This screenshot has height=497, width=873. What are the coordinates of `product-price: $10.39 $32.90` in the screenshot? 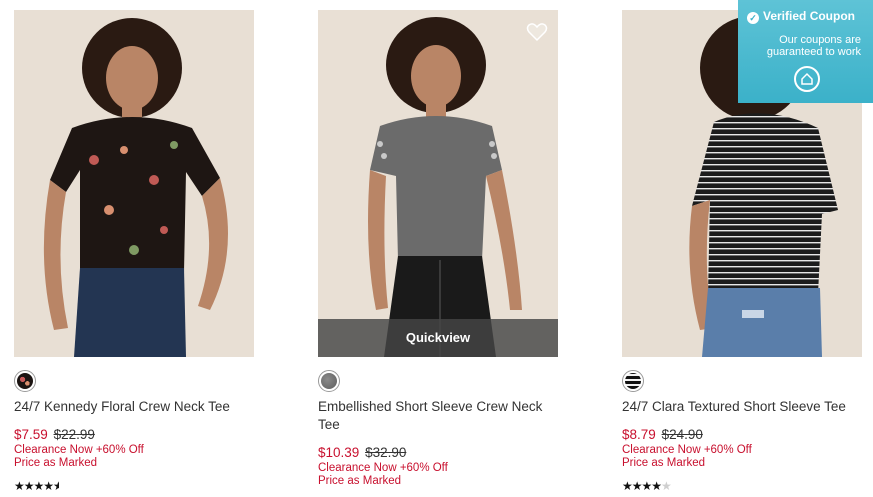 It's located at (362, 453).